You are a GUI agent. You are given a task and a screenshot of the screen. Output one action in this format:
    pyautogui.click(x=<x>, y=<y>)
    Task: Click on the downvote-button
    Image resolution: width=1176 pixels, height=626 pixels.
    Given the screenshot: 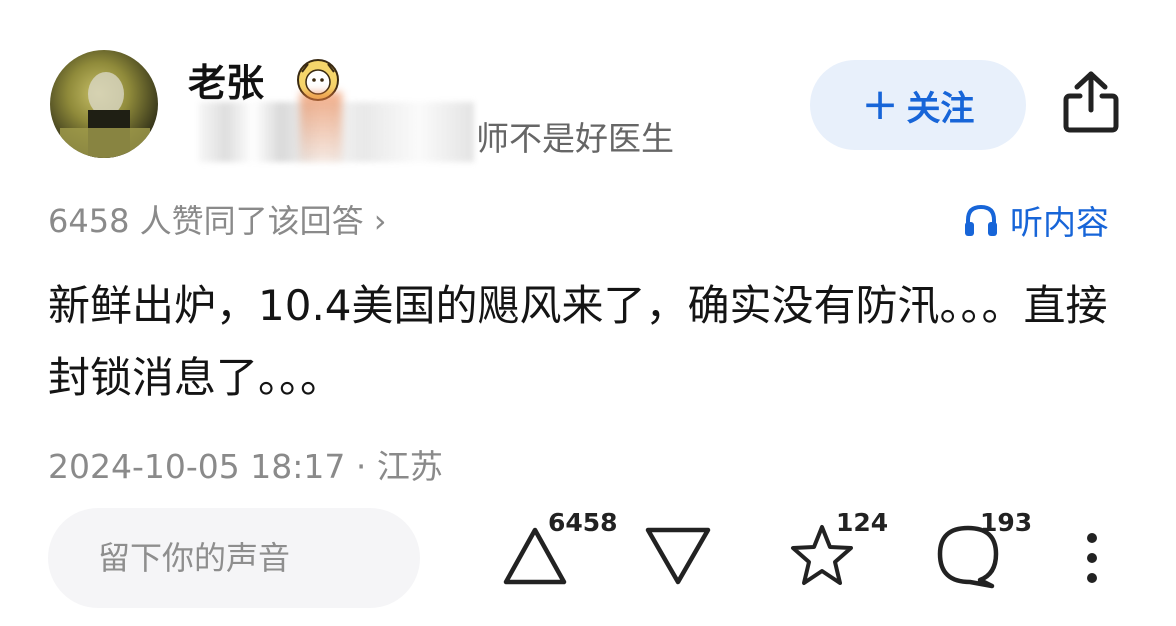 What is the action you would take?
    pyautogui.click(x=678, y=556)
    